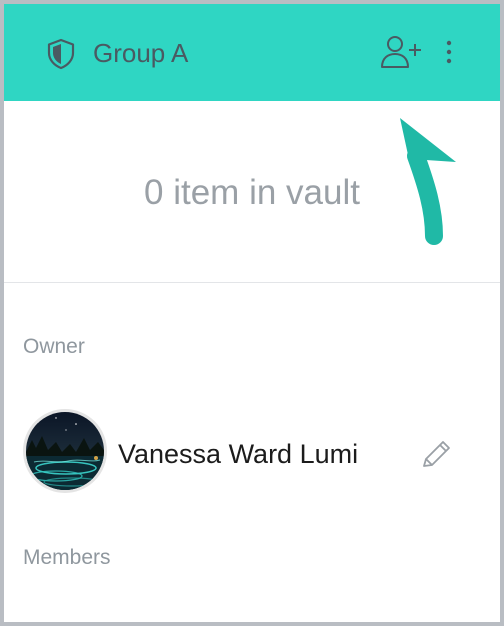 The height and width of the screenshot is (626, 504). I want to click on members-label: Members, so click(67, 557).